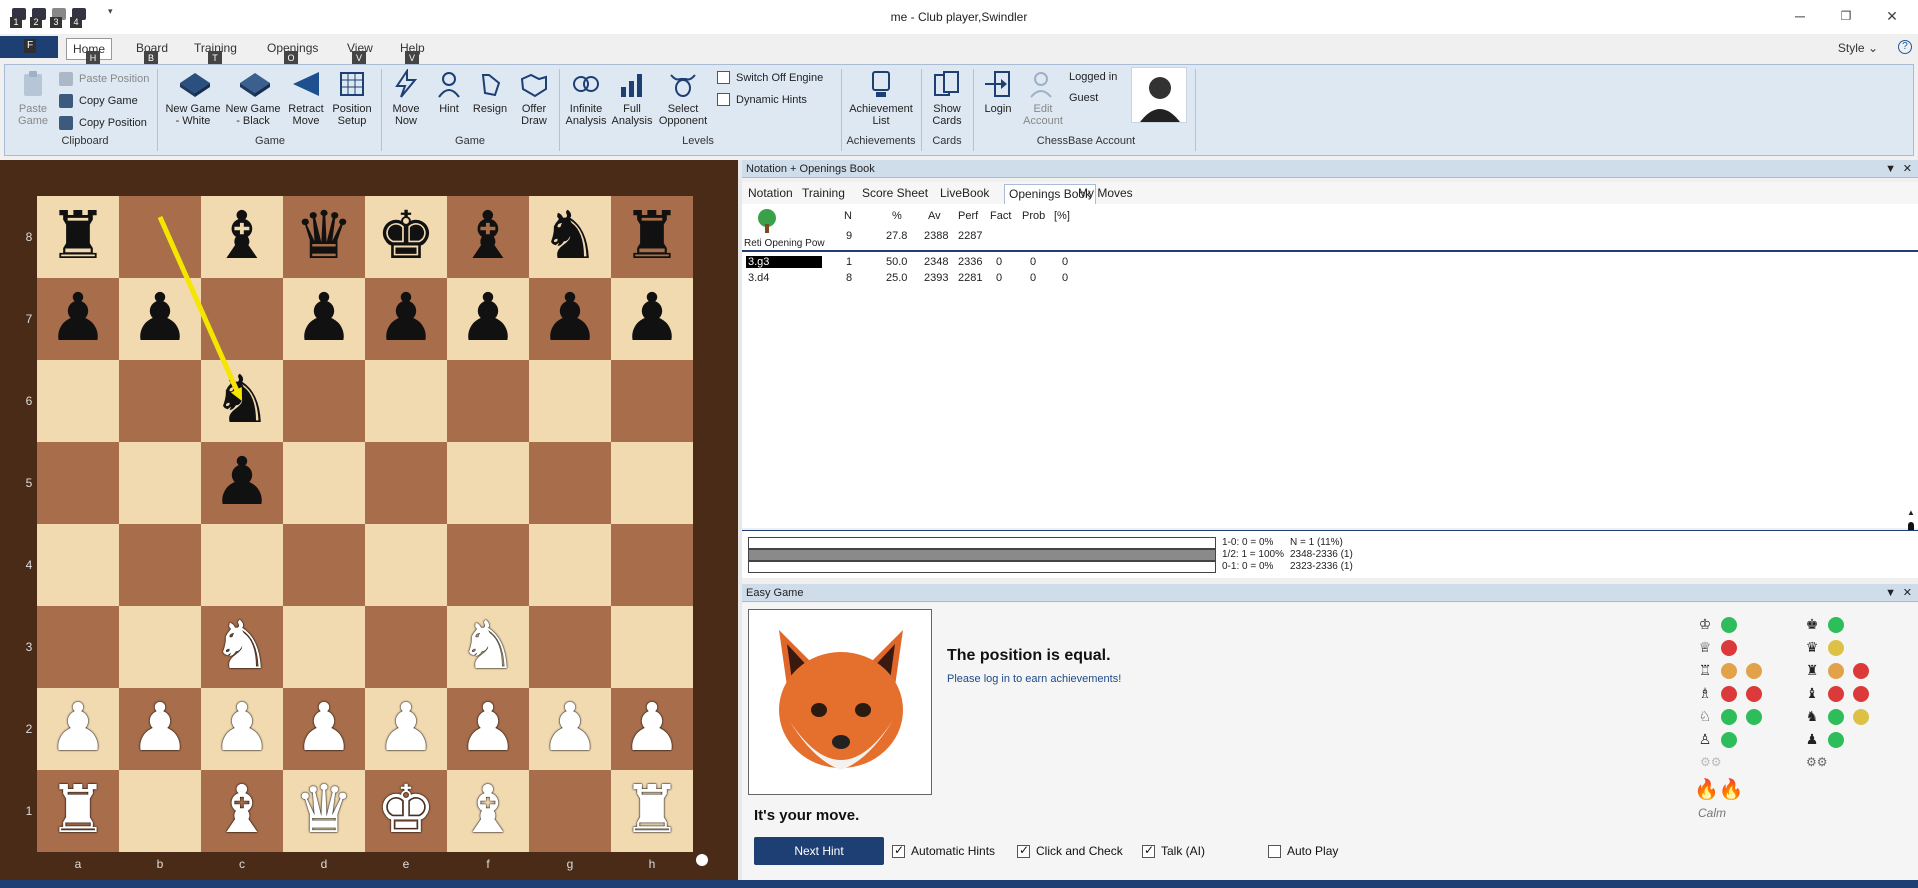 The width and height of the screenshot is (1918, 888). I want to click on white-rook-piece: ♜, so click(78, 811).